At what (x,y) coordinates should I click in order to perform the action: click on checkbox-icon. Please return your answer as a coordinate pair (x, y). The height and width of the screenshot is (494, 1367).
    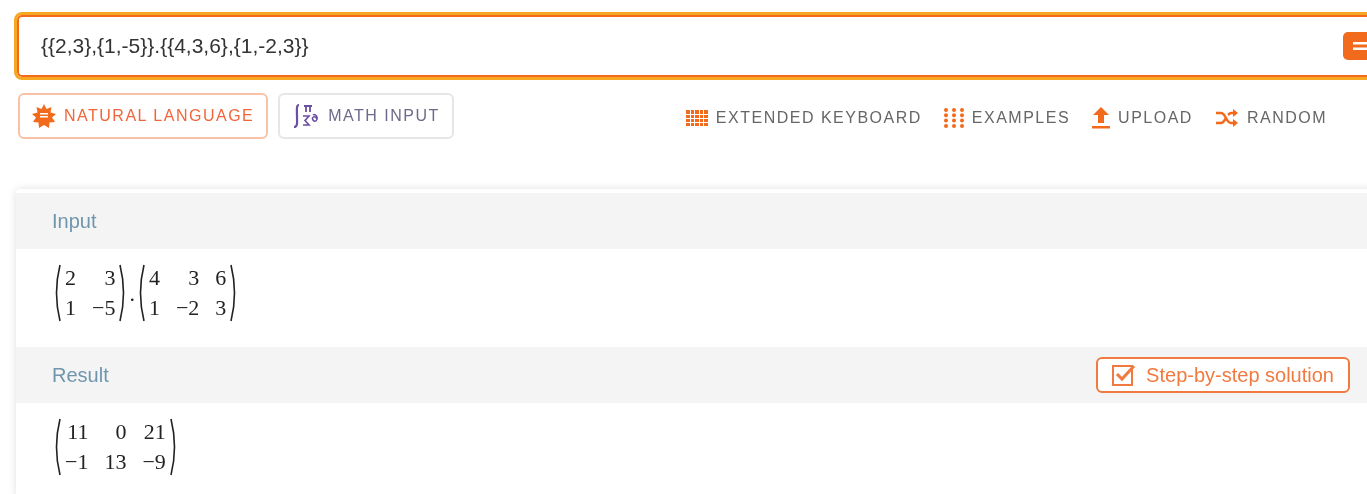
    Looking at the image, I should click on (1124, 375).